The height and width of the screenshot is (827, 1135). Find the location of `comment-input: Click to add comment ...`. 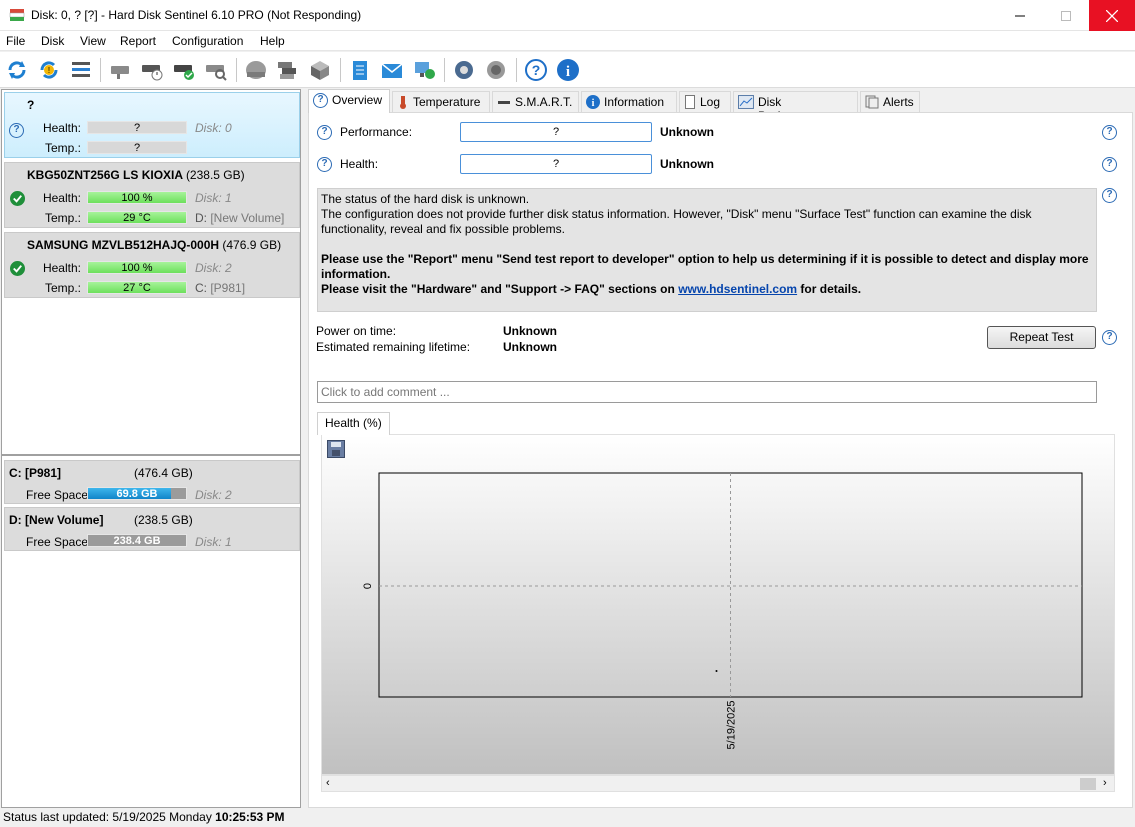

comment-input: Click to add comment ... is located at coordinates (707, 392).